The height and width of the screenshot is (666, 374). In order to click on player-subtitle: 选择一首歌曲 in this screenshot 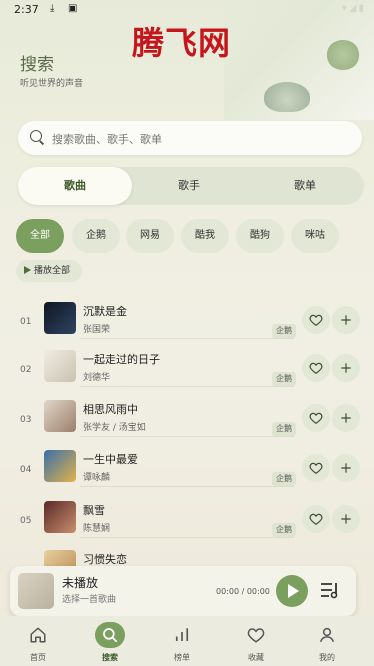, I will do `click(89, 600)`.